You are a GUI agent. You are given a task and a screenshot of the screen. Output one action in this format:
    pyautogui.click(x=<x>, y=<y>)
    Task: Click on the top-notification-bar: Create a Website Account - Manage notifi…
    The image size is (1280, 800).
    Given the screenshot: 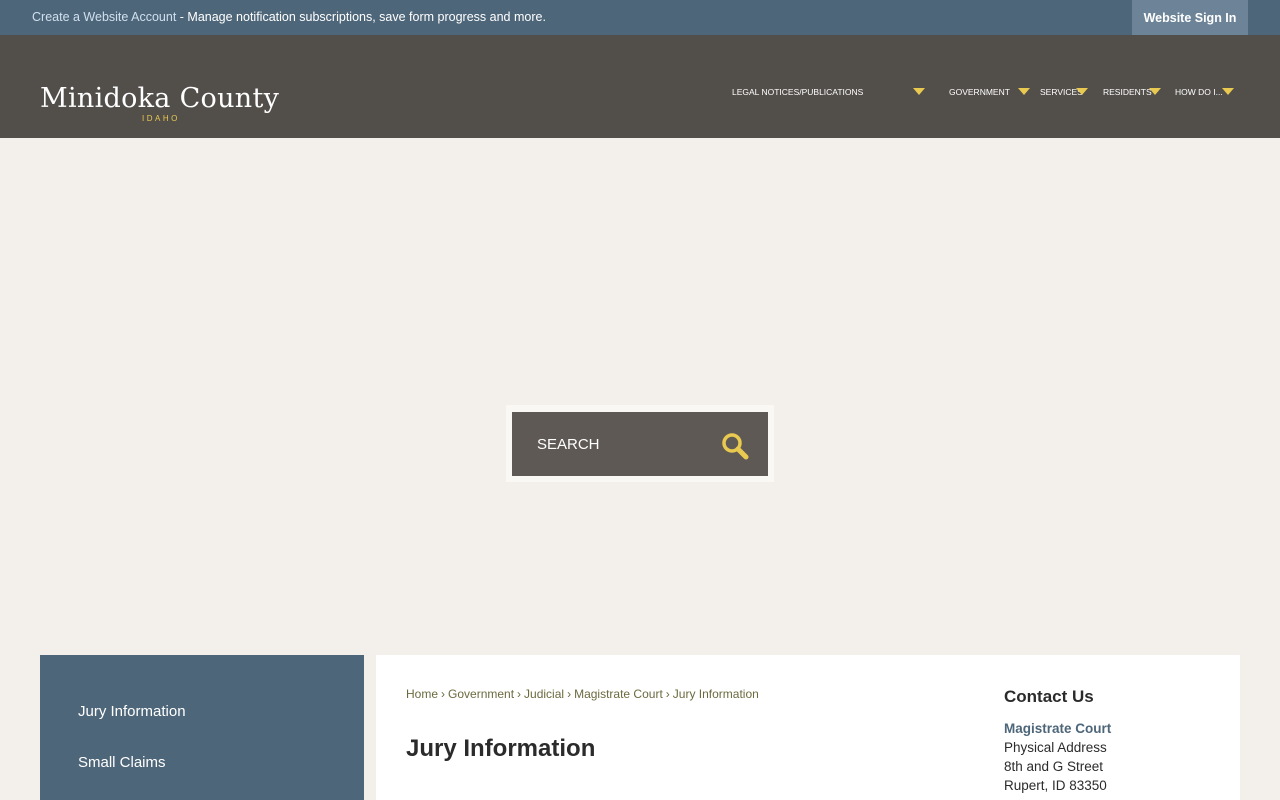 What is the action you would take?
    pyautogui.click(x=640, y=17)
    